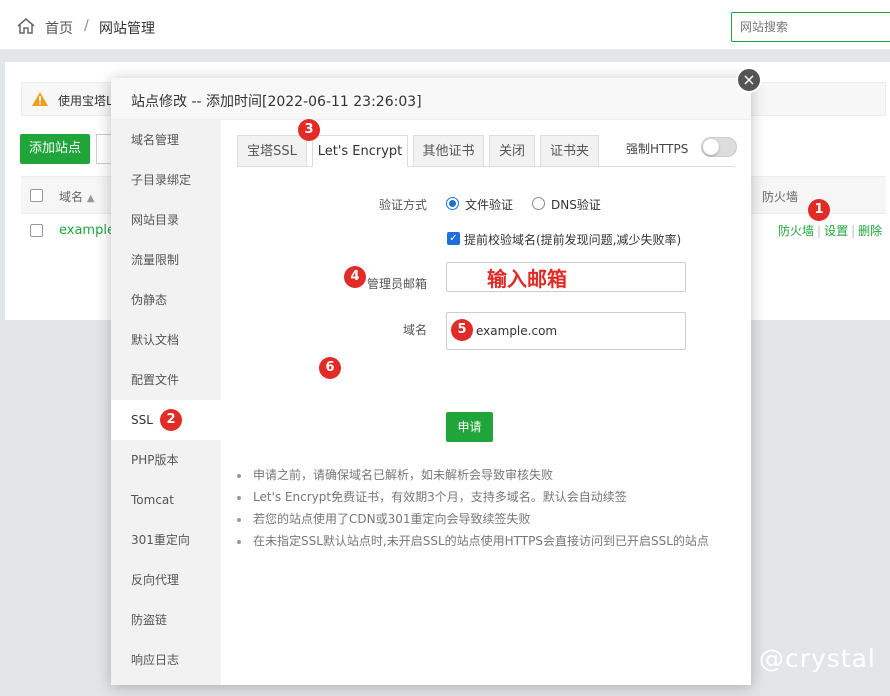 Image resolution: width=890 pixels, height=696 pixels. Describe the element at coordinates (166, 620) in the screenshot. I see `sidebar-item-hotlink: 防盗链` at that location.